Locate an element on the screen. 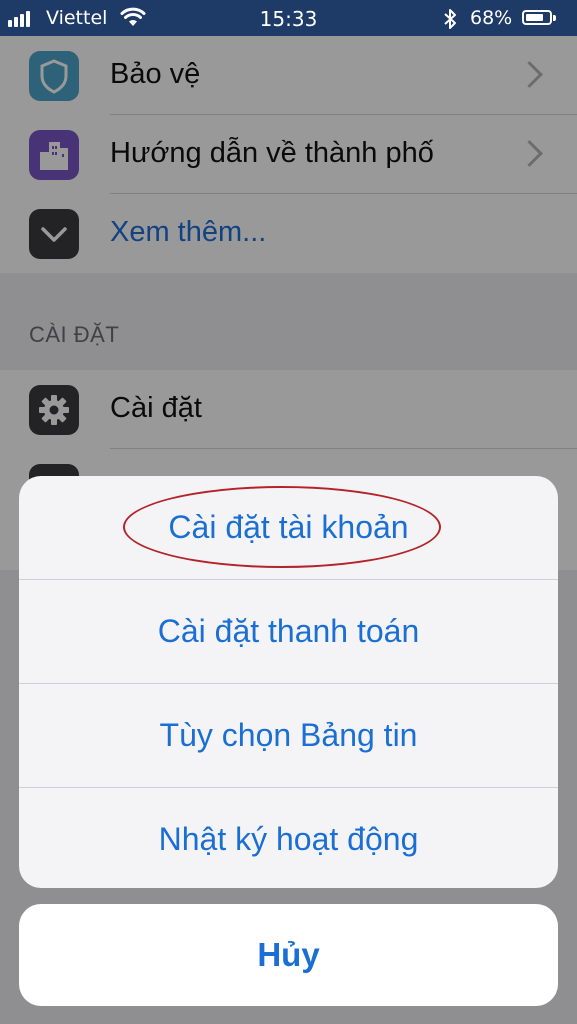 This screenshot has width=577, height=1024. news-feed-preferences-option: Tùy chọn Bảng tin is located at coordinates (288, 736).